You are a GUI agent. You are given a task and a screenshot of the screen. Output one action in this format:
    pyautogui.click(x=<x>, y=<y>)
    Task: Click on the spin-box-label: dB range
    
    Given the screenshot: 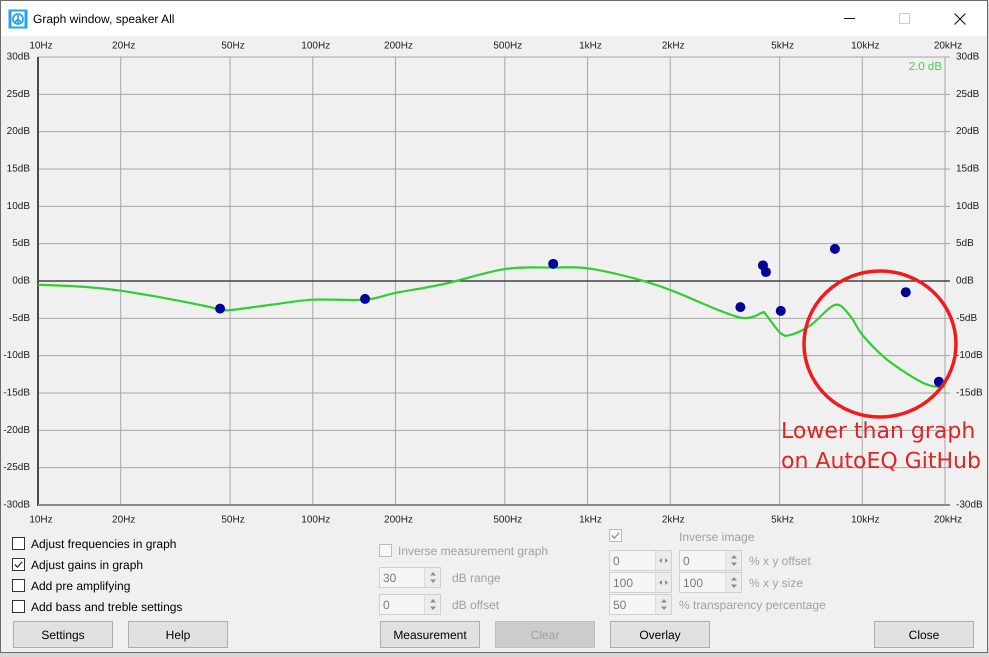 What is the action you would take?
    pyautogui.click(x=476, y=578)
    